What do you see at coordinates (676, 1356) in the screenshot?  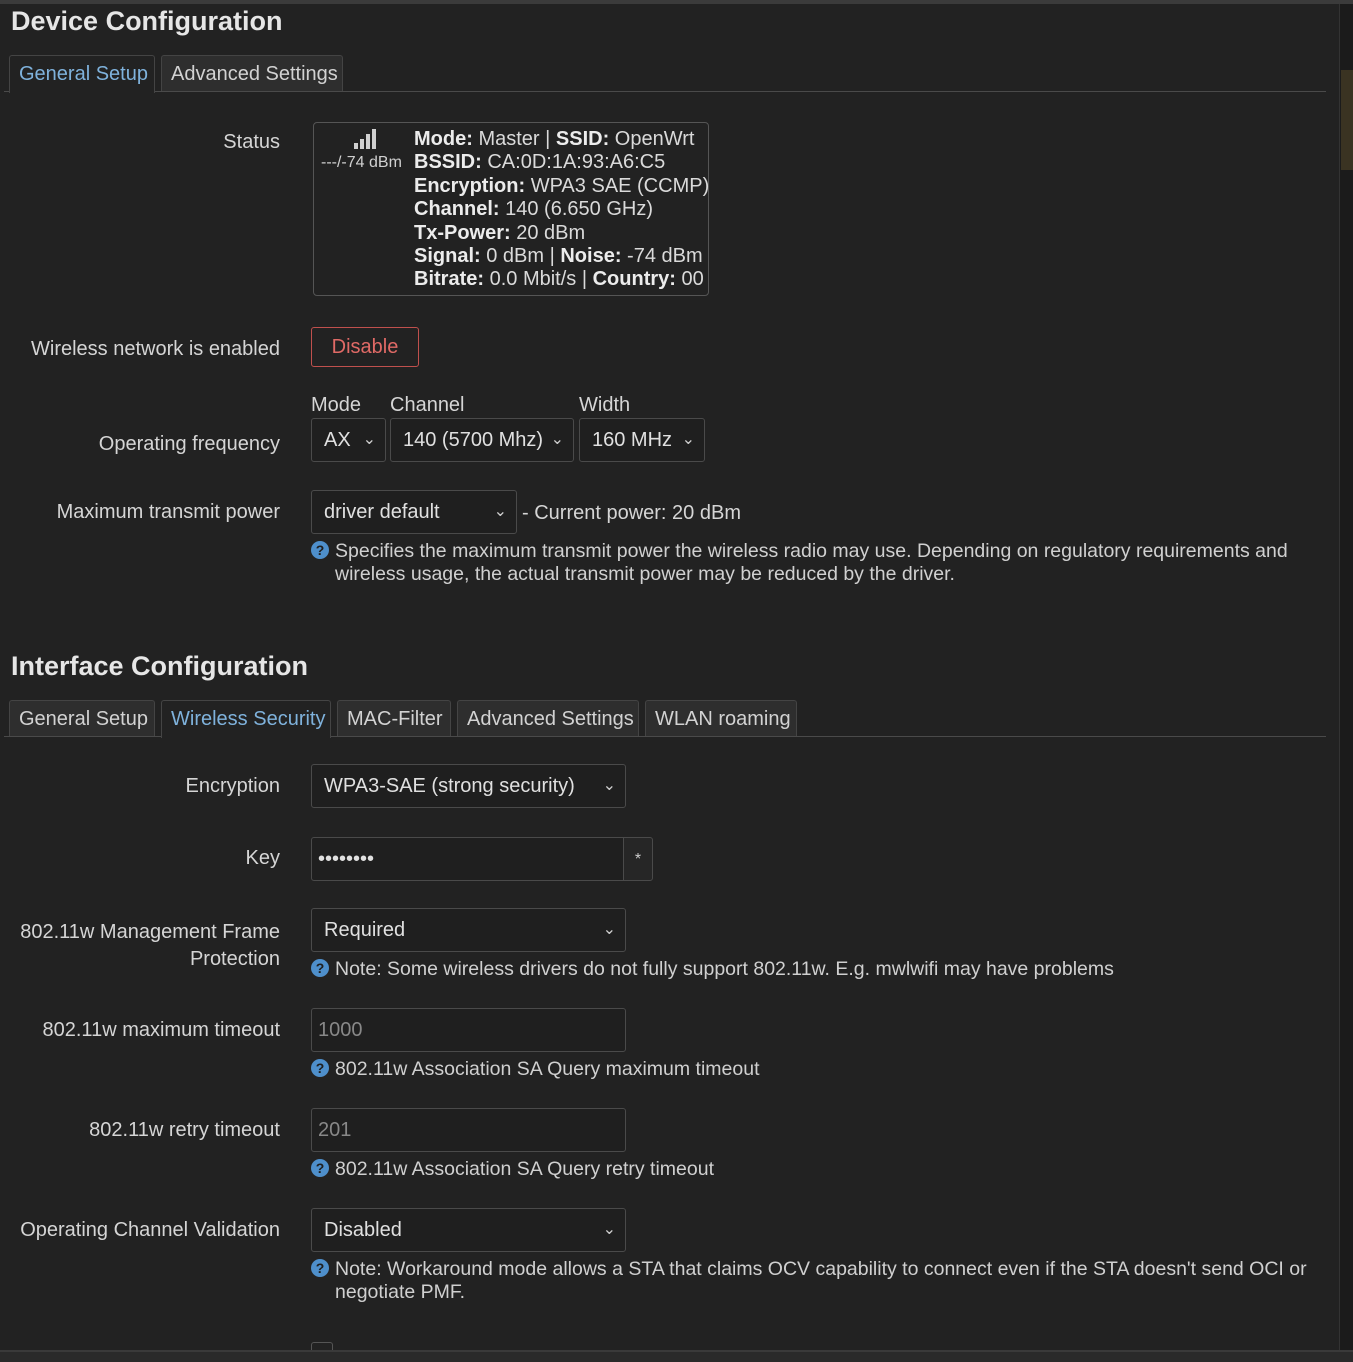 I see `window-bottom-border` at bounding box center [676, 1356].